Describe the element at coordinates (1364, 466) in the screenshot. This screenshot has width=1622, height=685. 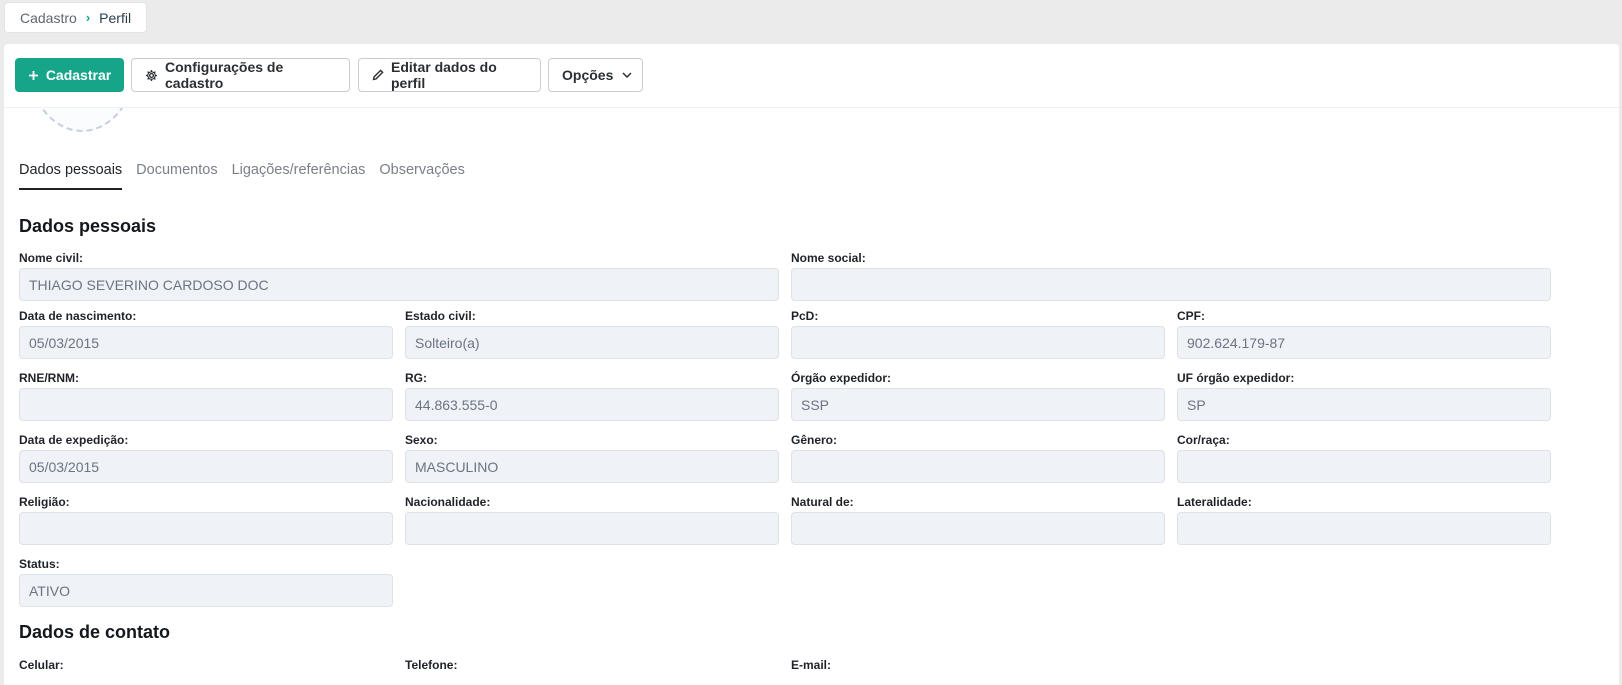
I see `input-cor-raca` at that location.